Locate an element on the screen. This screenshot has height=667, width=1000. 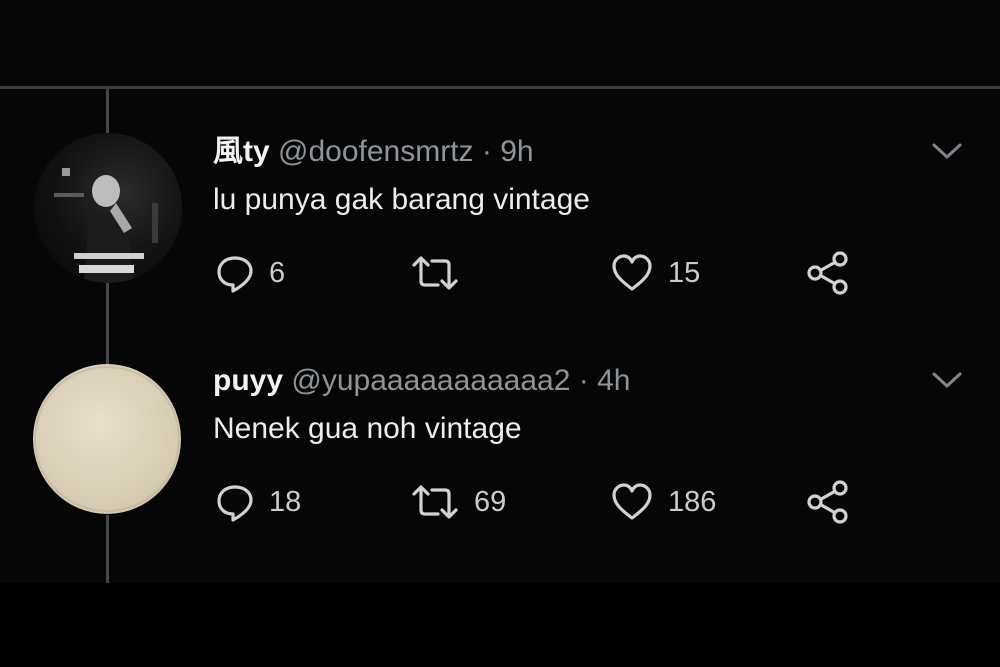
timestamp: 9h is located at coordinates (516, 151).